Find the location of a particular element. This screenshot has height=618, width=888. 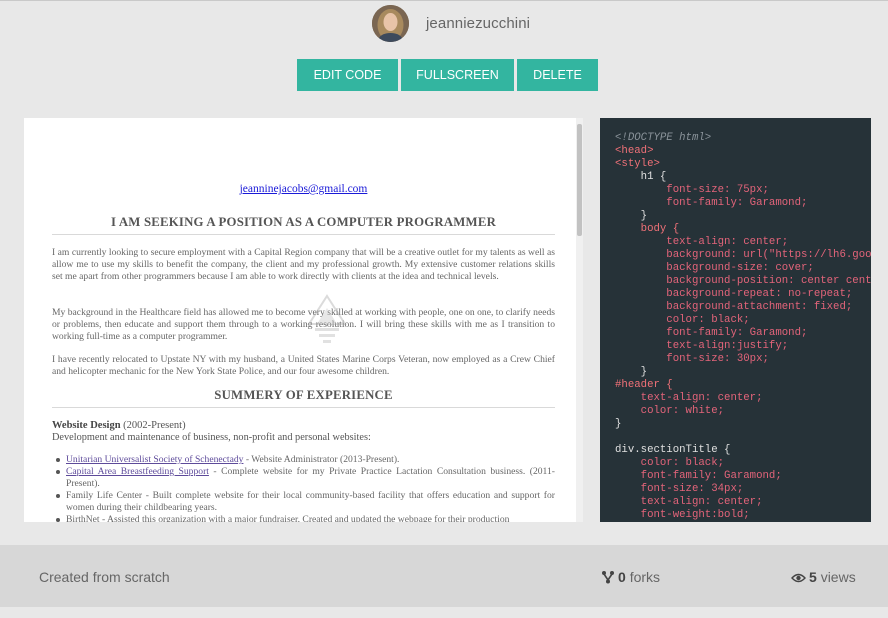

avatar-photo-icon is located at coordinates (390, 23).